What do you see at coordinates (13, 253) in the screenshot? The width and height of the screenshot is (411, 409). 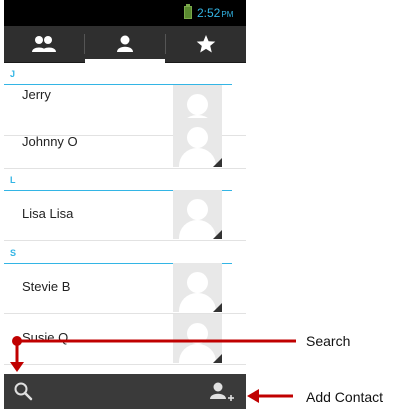 I see `section-letter: S` at bounding box center [13, 253].